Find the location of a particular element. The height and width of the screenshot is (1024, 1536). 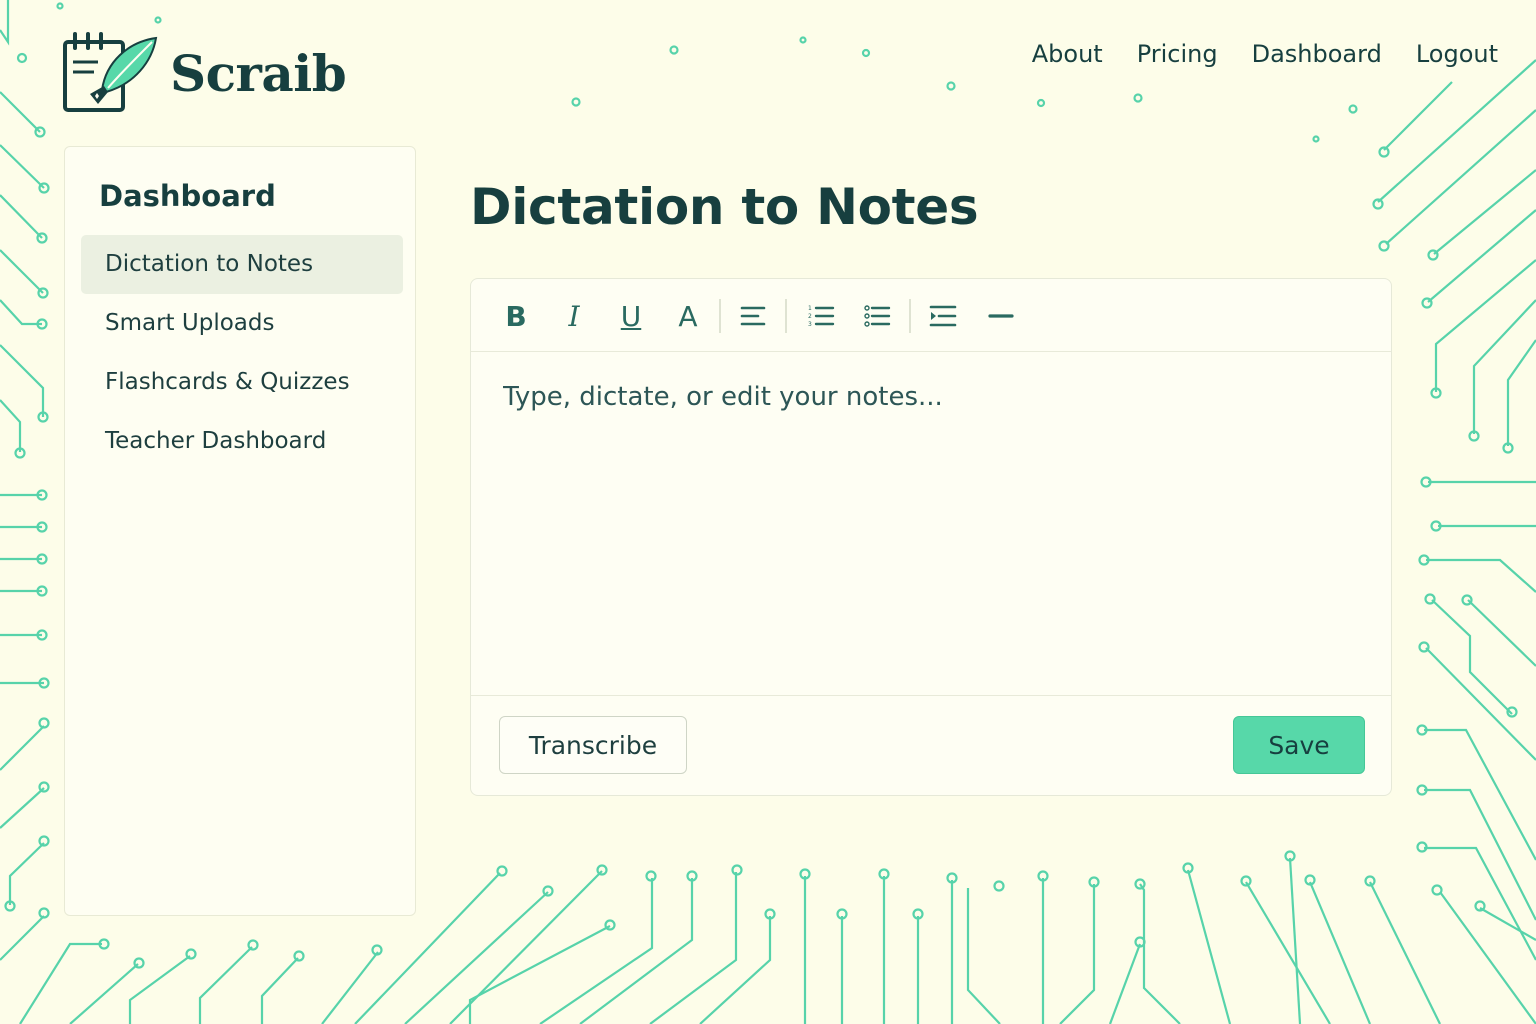

app-logo: Scraib is located at coordinates (204, 73).